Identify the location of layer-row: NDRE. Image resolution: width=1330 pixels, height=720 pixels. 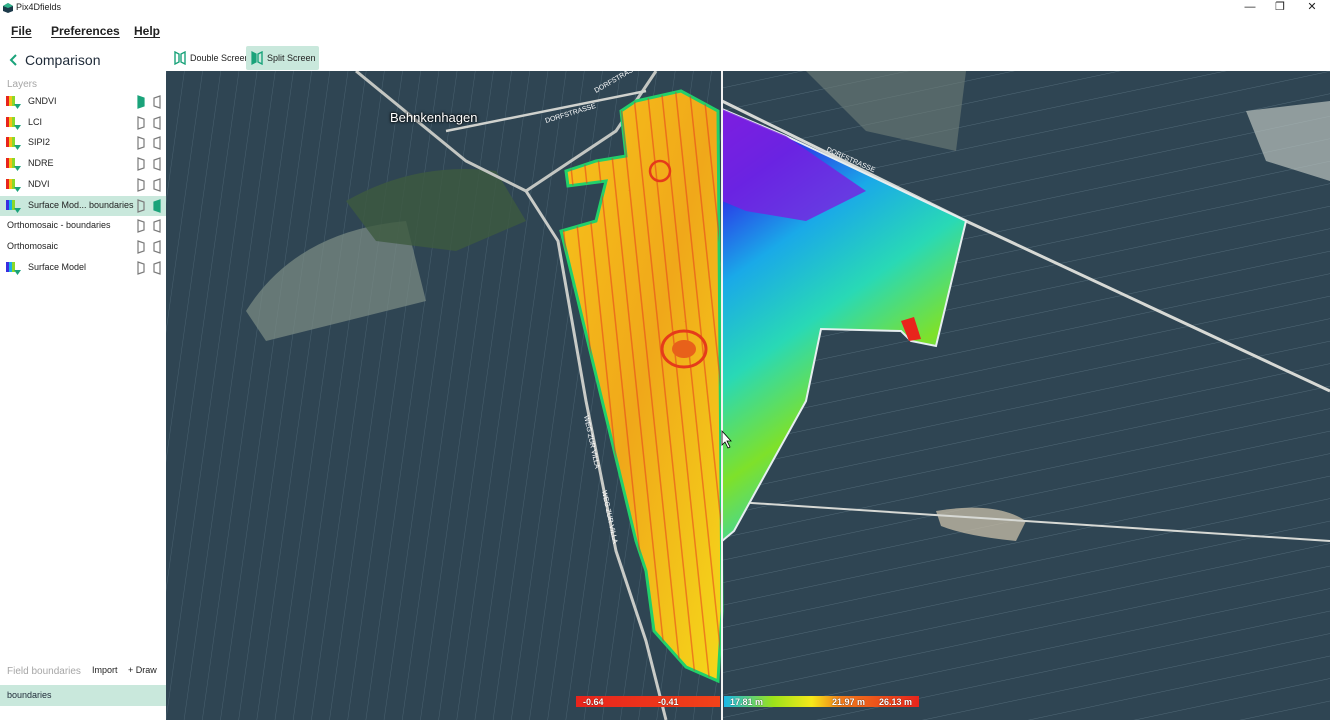
(83, 164).